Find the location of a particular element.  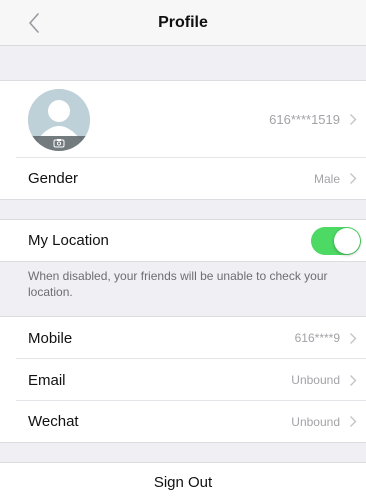

avatar is located at coordinates (59, 120).